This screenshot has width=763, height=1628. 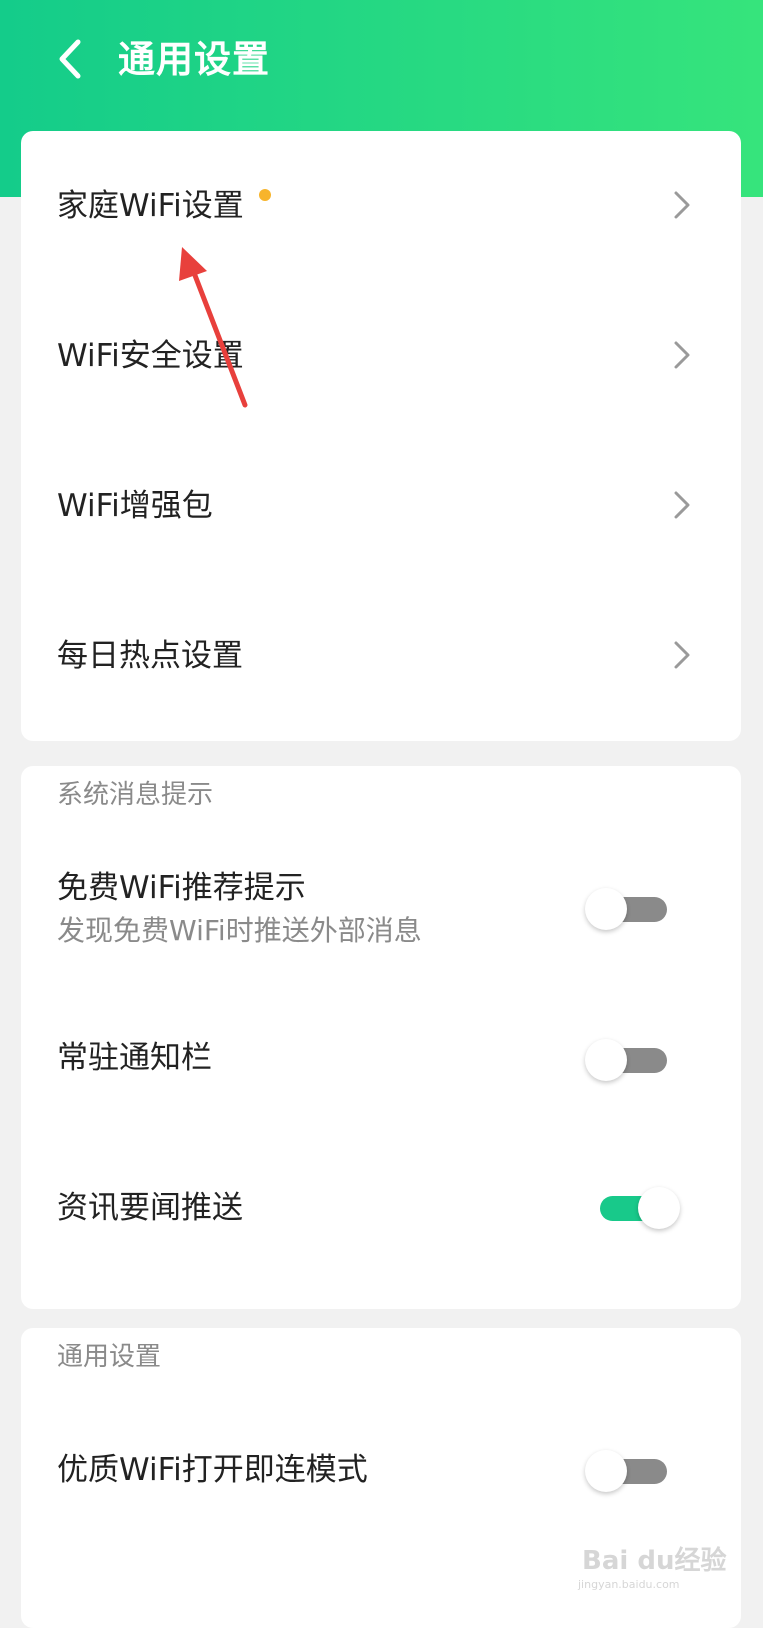 I want to click on section-title: 系统消息提示, so click(x=135, y=795).